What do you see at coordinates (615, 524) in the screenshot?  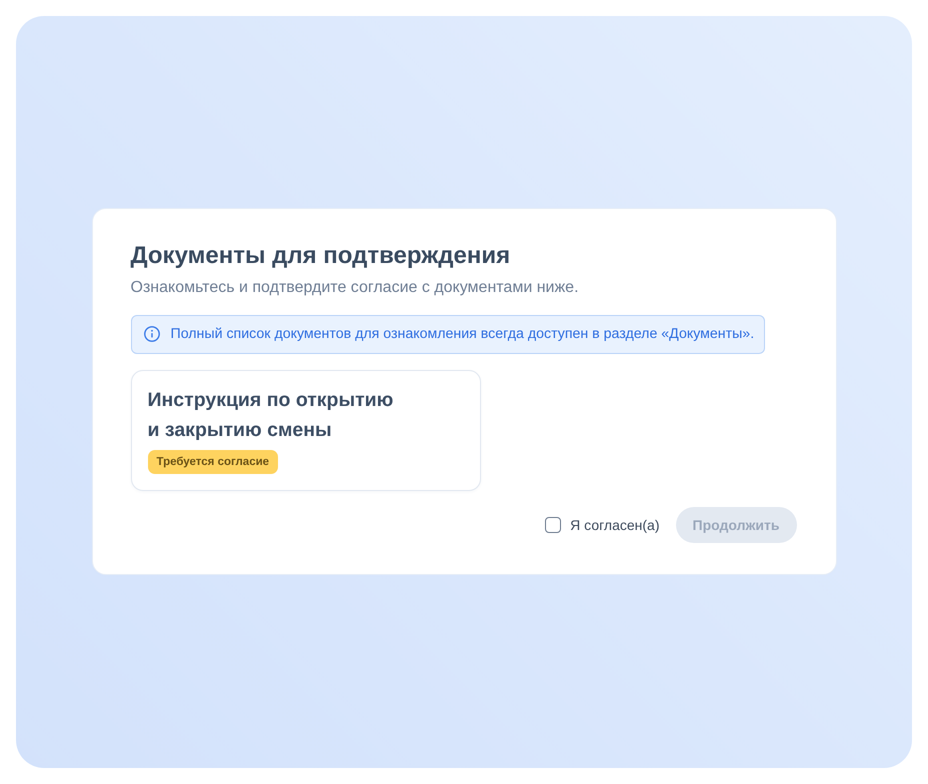 I see `agree-label: Я согласен(а)` at bounding box center [615, 524].